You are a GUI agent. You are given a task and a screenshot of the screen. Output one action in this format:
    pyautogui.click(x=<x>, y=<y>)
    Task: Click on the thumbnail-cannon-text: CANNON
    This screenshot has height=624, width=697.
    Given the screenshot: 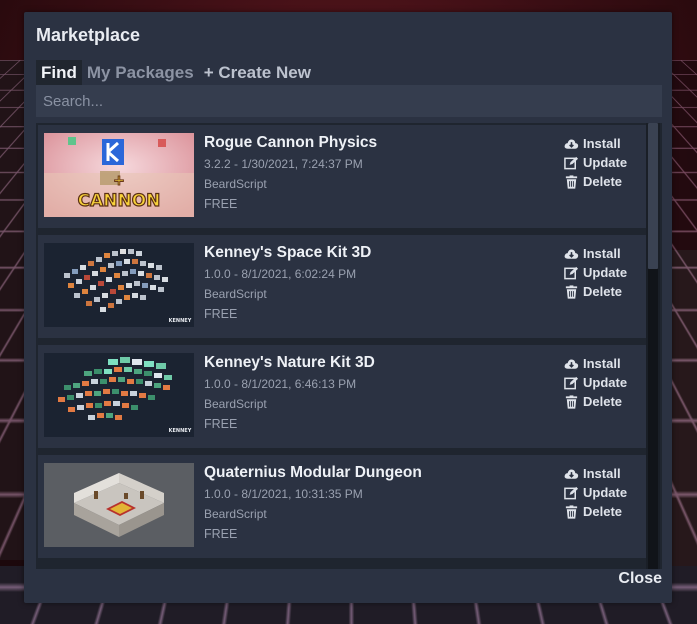 What is the action you would take?
    pyautogui.click(x=119, y=201)
    